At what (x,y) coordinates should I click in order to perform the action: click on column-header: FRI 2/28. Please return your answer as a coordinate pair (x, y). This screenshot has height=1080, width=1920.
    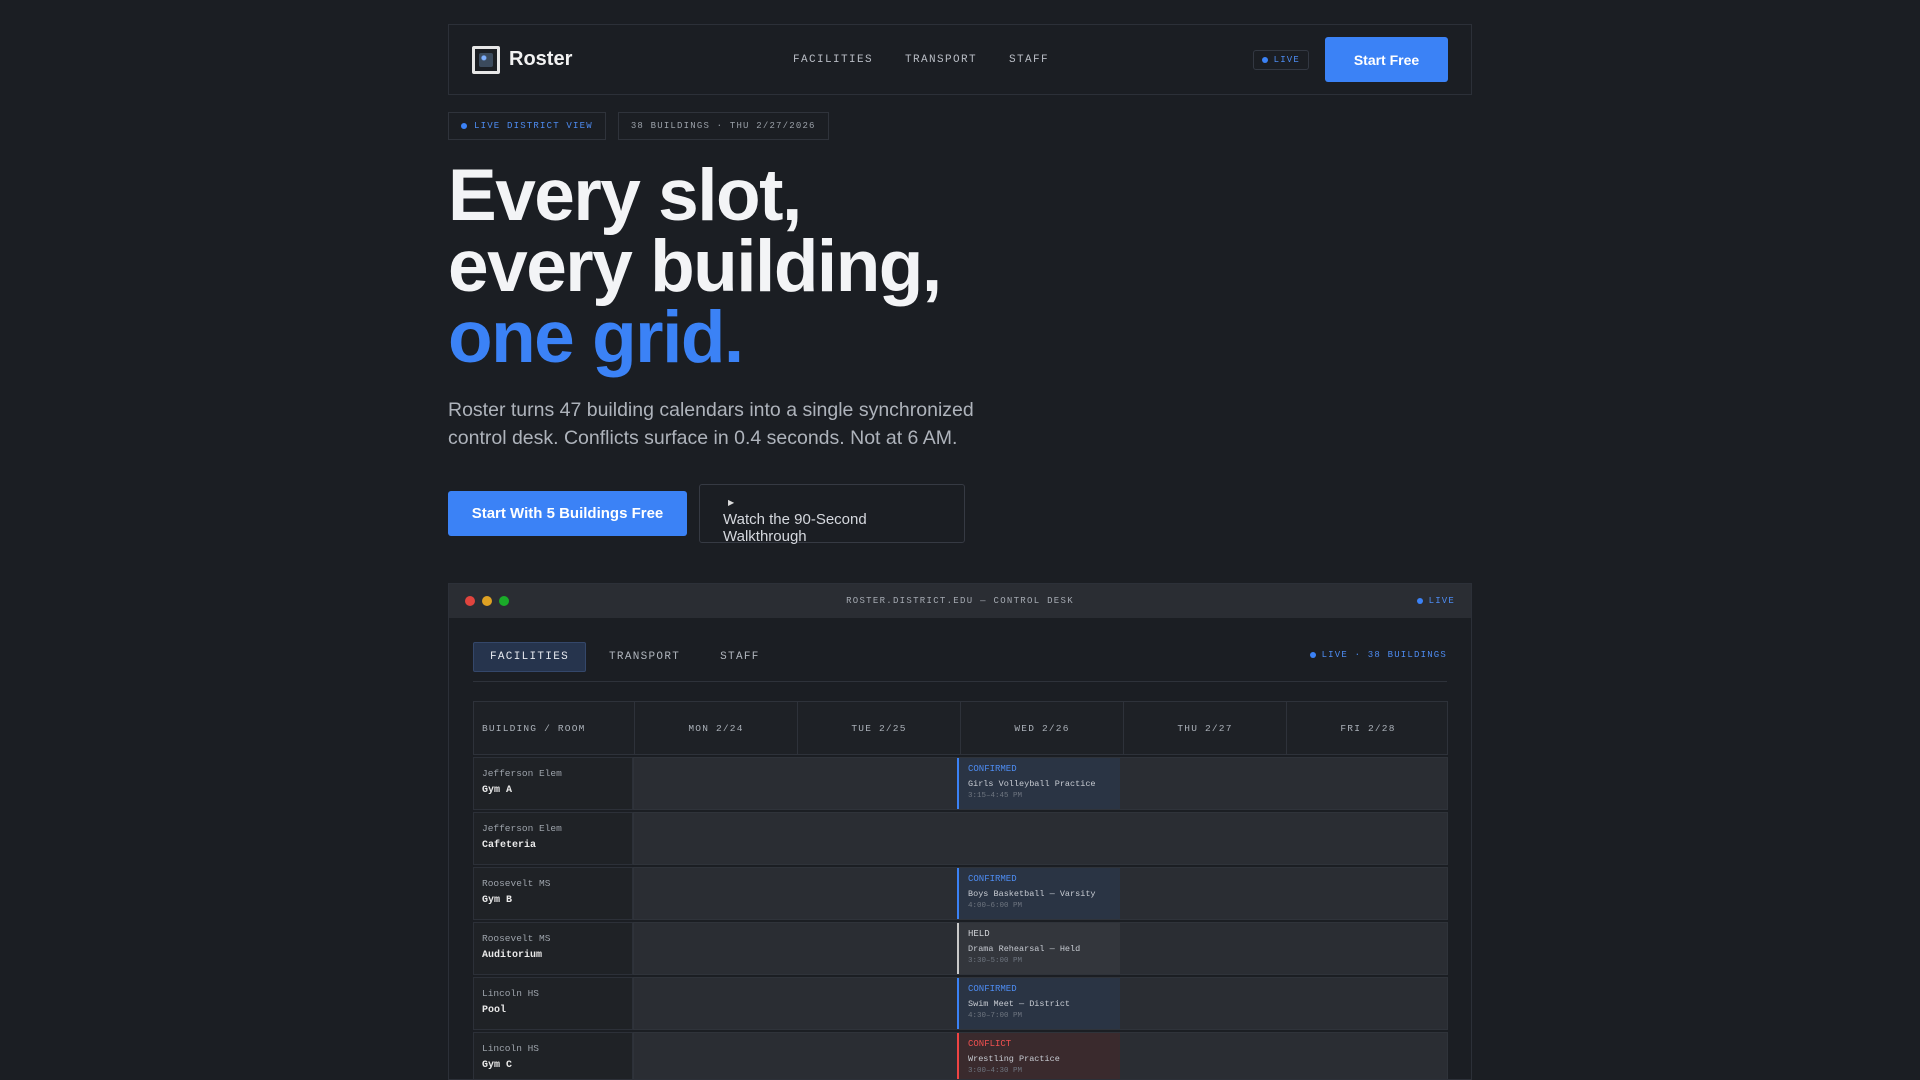
    Looking at the image, I should click on (1367, 728).